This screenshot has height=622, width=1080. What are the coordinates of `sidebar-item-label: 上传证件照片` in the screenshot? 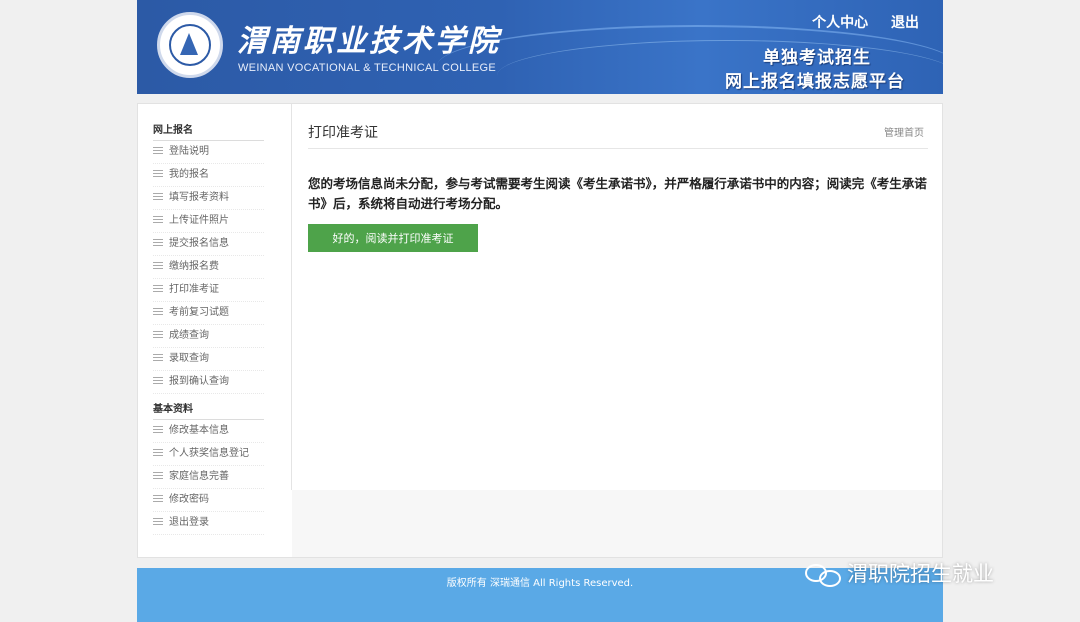 It's located at (199, 220).